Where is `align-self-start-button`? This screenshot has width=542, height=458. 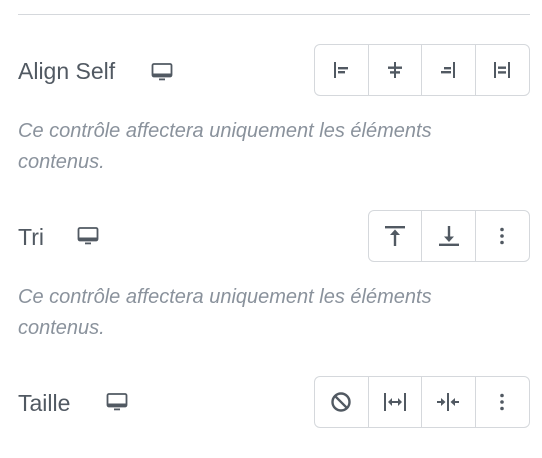
align-self-start-button is located at coordinates (342, 70).